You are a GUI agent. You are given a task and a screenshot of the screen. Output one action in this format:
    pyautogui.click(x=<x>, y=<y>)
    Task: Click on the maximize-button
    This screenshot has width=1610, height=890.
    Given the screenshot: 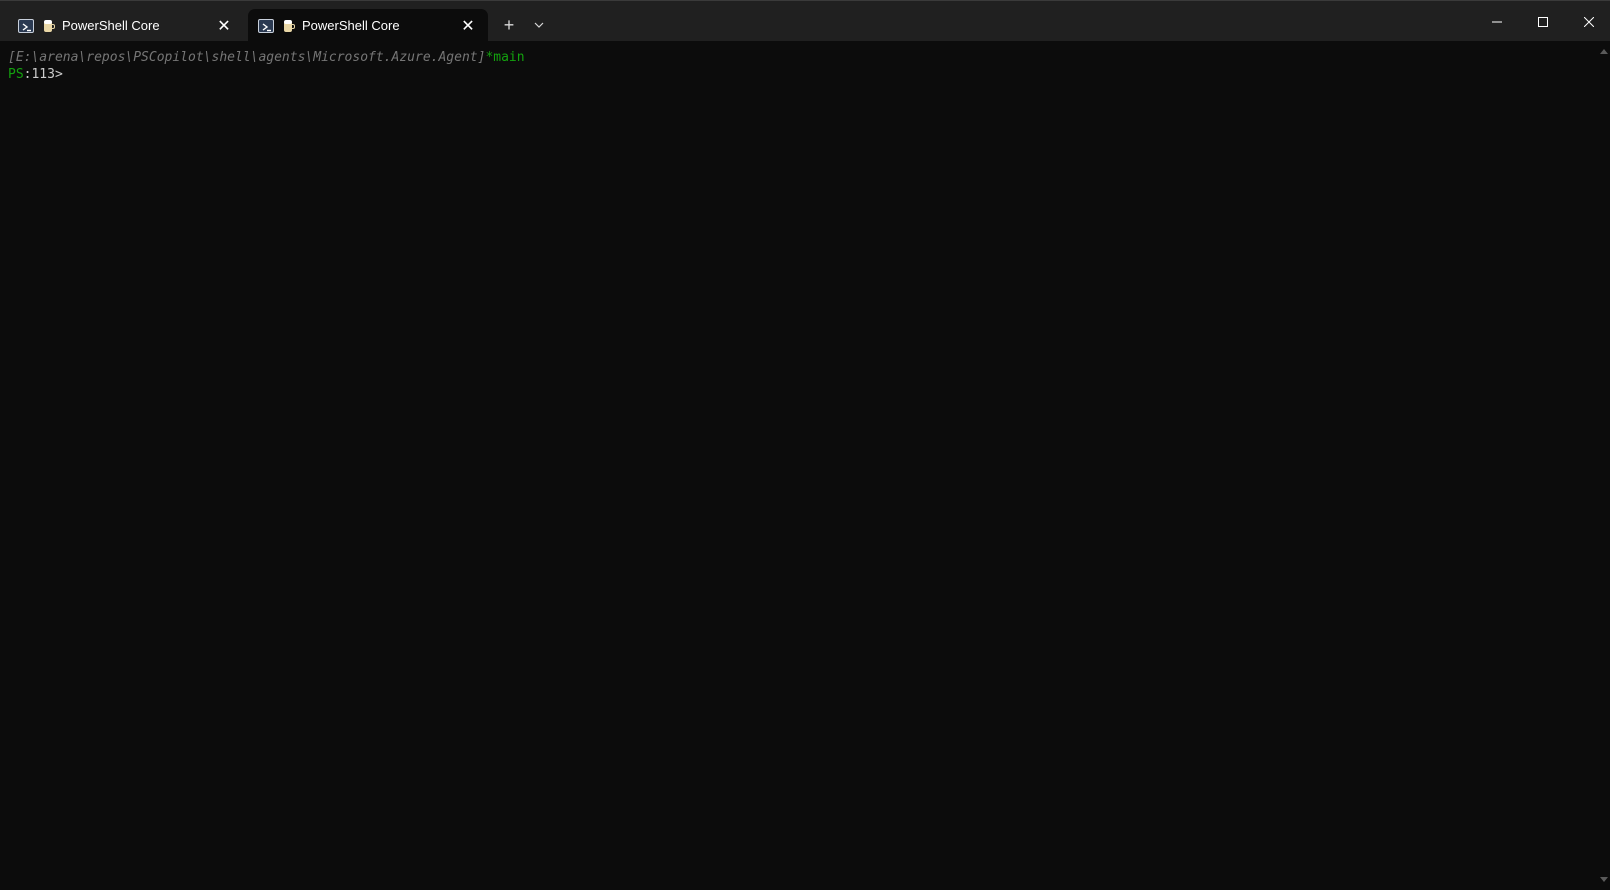 What is the action you would take?
    pyautogui.click(x=1543, y=21)
    